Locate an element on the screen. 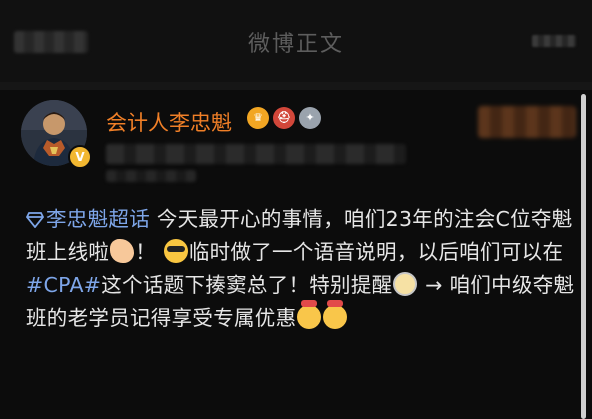 The height and width of the screenshot is (419, 592). cpa-hashtag-link: #CPA# is located at coordinates (63, 285).